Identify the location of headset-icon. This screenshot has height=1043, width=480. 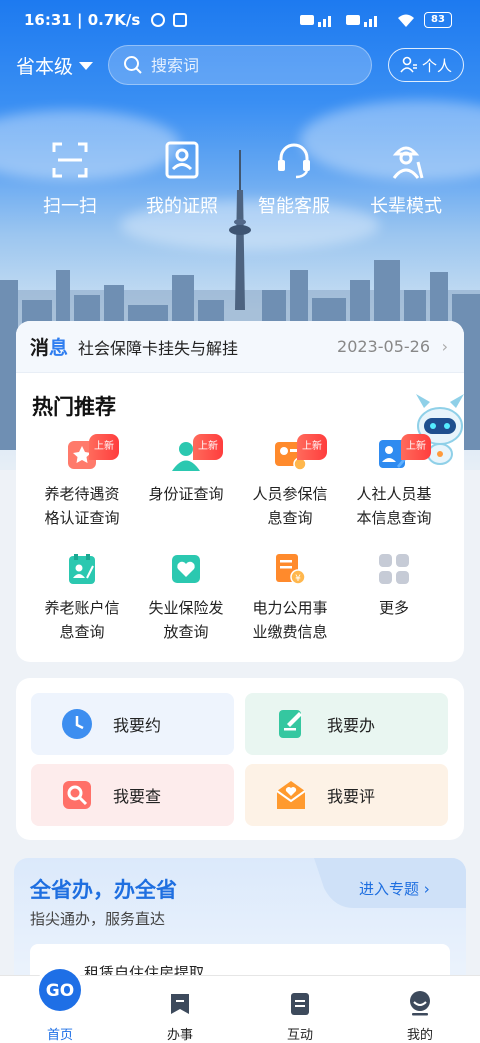
(294, 161).